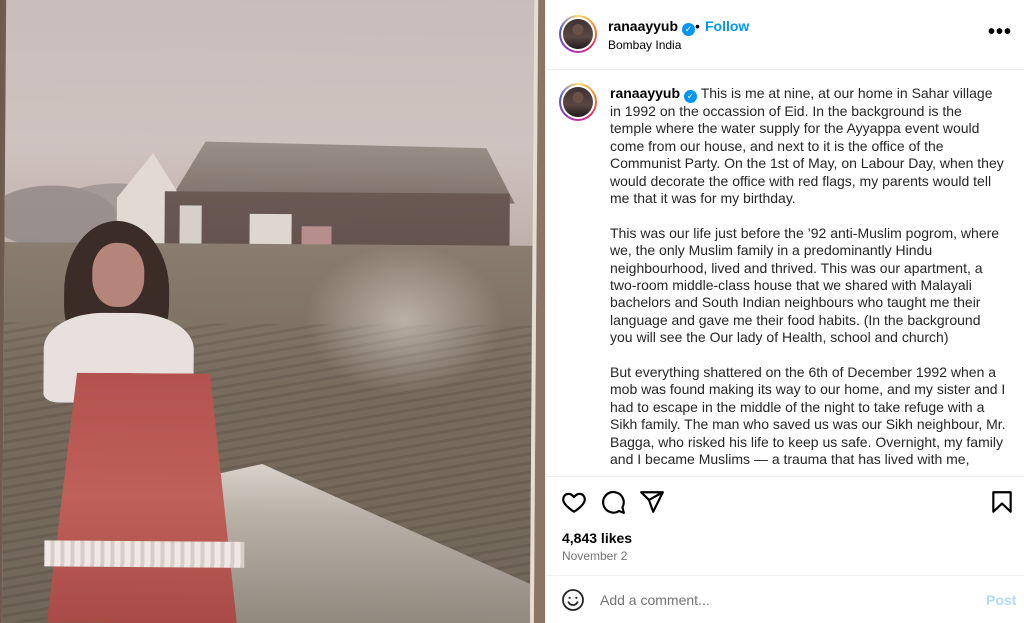 This screenshot has width=1024, height=623. Describe the element at coordinates (645, 93) in the screenshot. I see `caption-username-link: ranaayyub` at that location.